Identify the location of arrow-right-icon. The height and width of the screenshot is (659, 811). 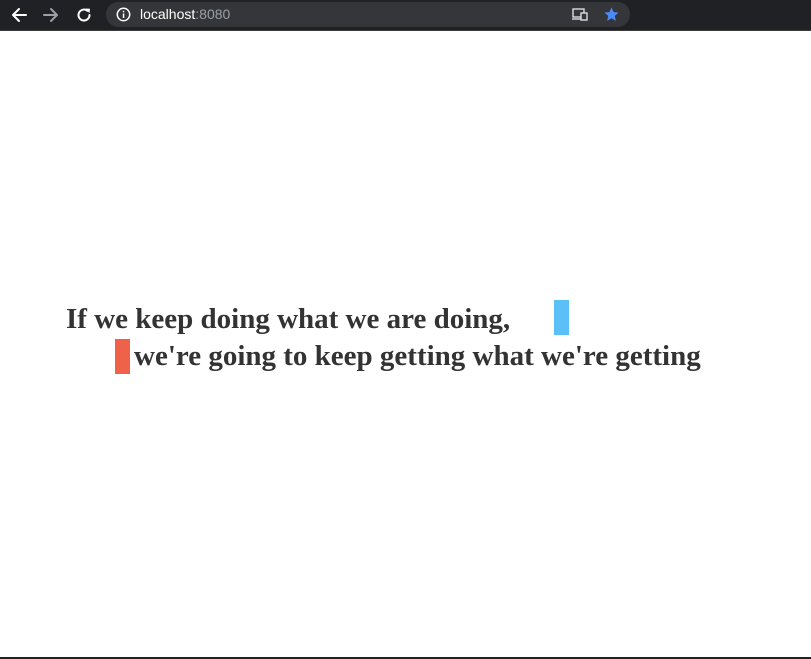
(50, 15).